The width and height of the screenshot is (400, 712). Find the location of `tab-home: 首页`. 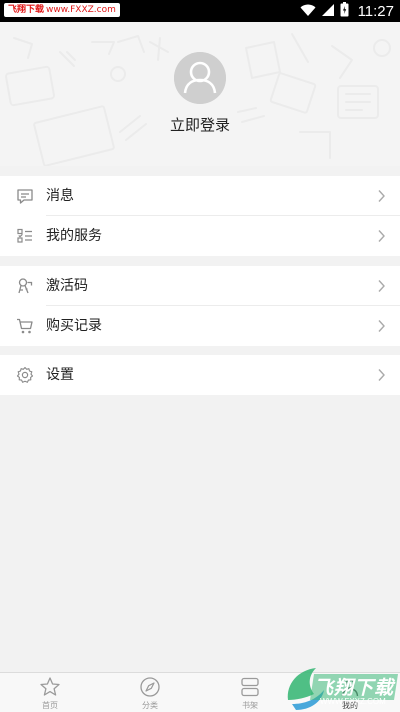

tab-home: 首页 is located at coordinates (50, 692).